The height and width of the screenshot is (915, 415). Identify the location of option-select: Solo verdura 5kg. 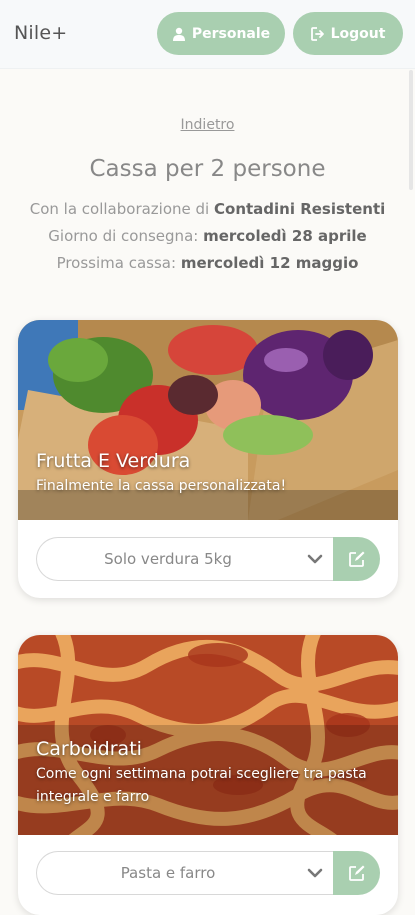
(184, 559).